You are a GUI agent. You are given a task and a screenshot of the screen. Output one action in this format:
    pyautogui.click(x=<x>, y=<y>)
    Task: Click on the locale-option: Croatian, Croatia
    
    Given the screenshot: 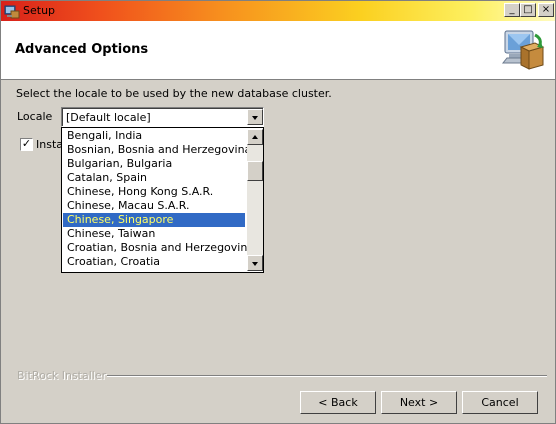 What is the action you would take?
    pyautogui.click(x=154, y=262)
    